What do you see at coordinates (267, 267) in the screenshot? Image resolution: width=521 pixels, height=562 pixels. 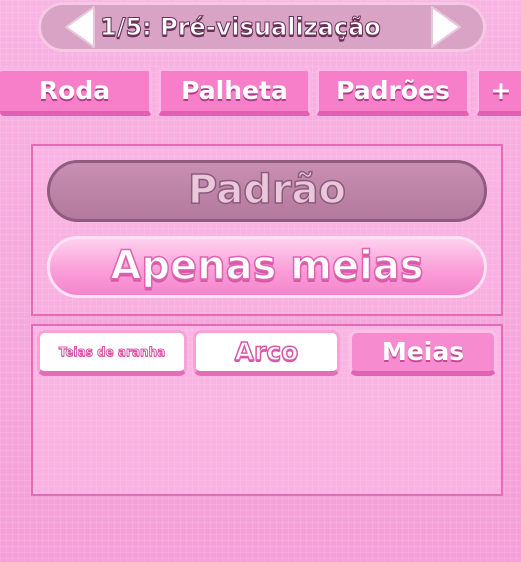 I see `socks-only-button: Apenas meias` at bounding box center [267, 267].